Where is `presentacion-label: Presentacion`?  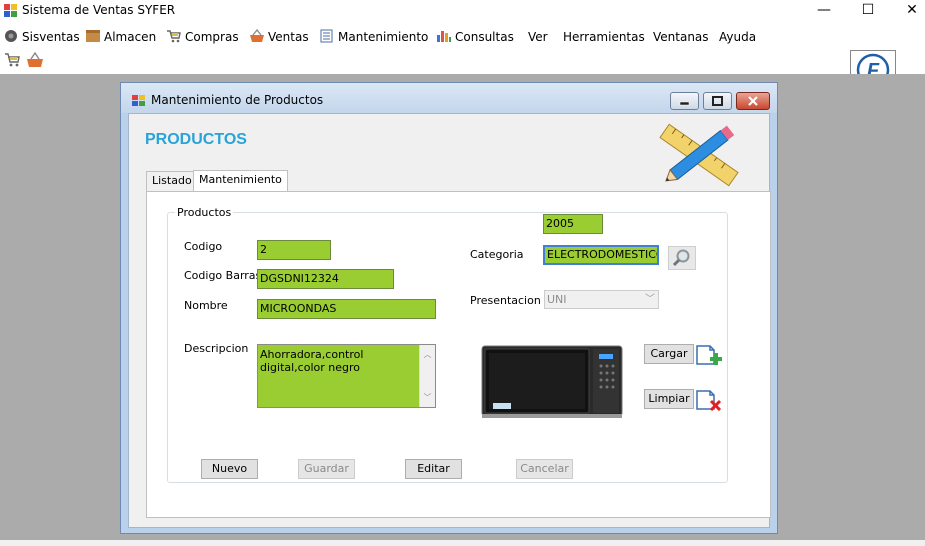
presentacion-label: Presentacion is located at coordinates (505, 300).